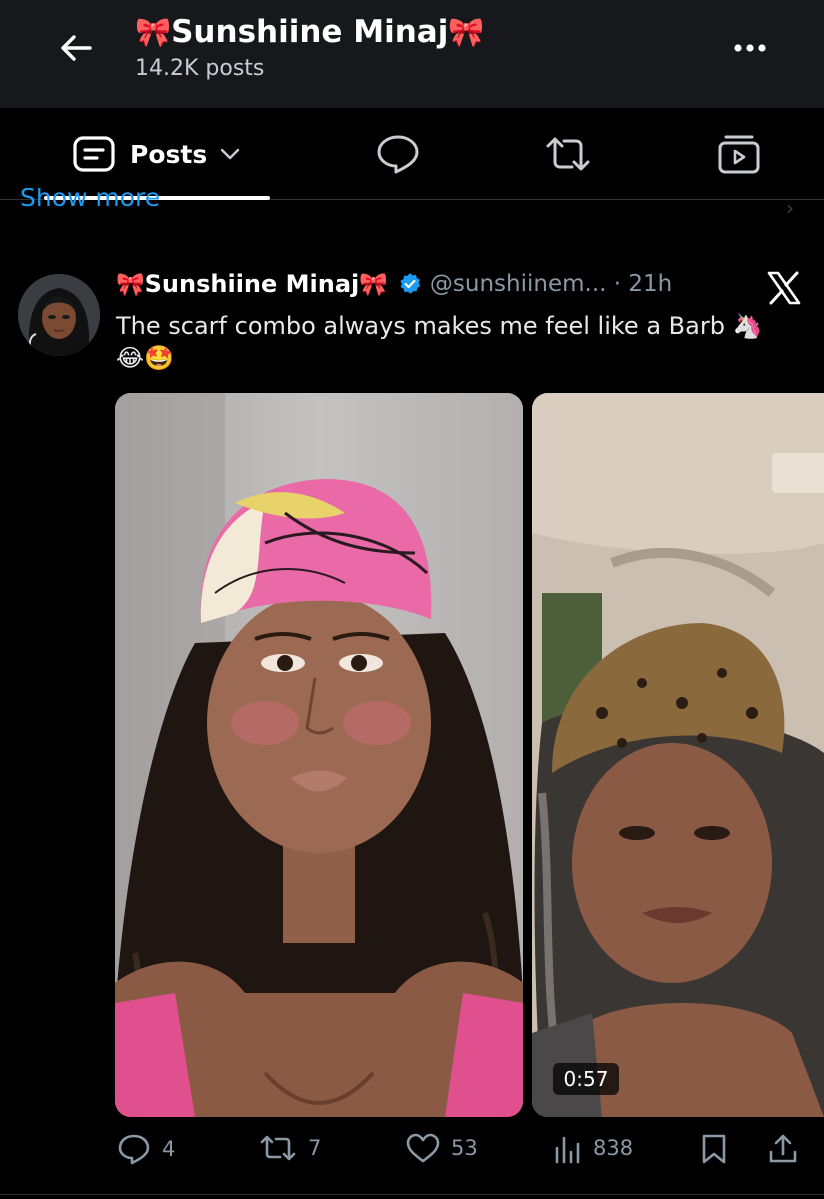 Image resolution: width=824 pixels, height=1199 pixels. I want to click on tab-media, so click(739, 154).